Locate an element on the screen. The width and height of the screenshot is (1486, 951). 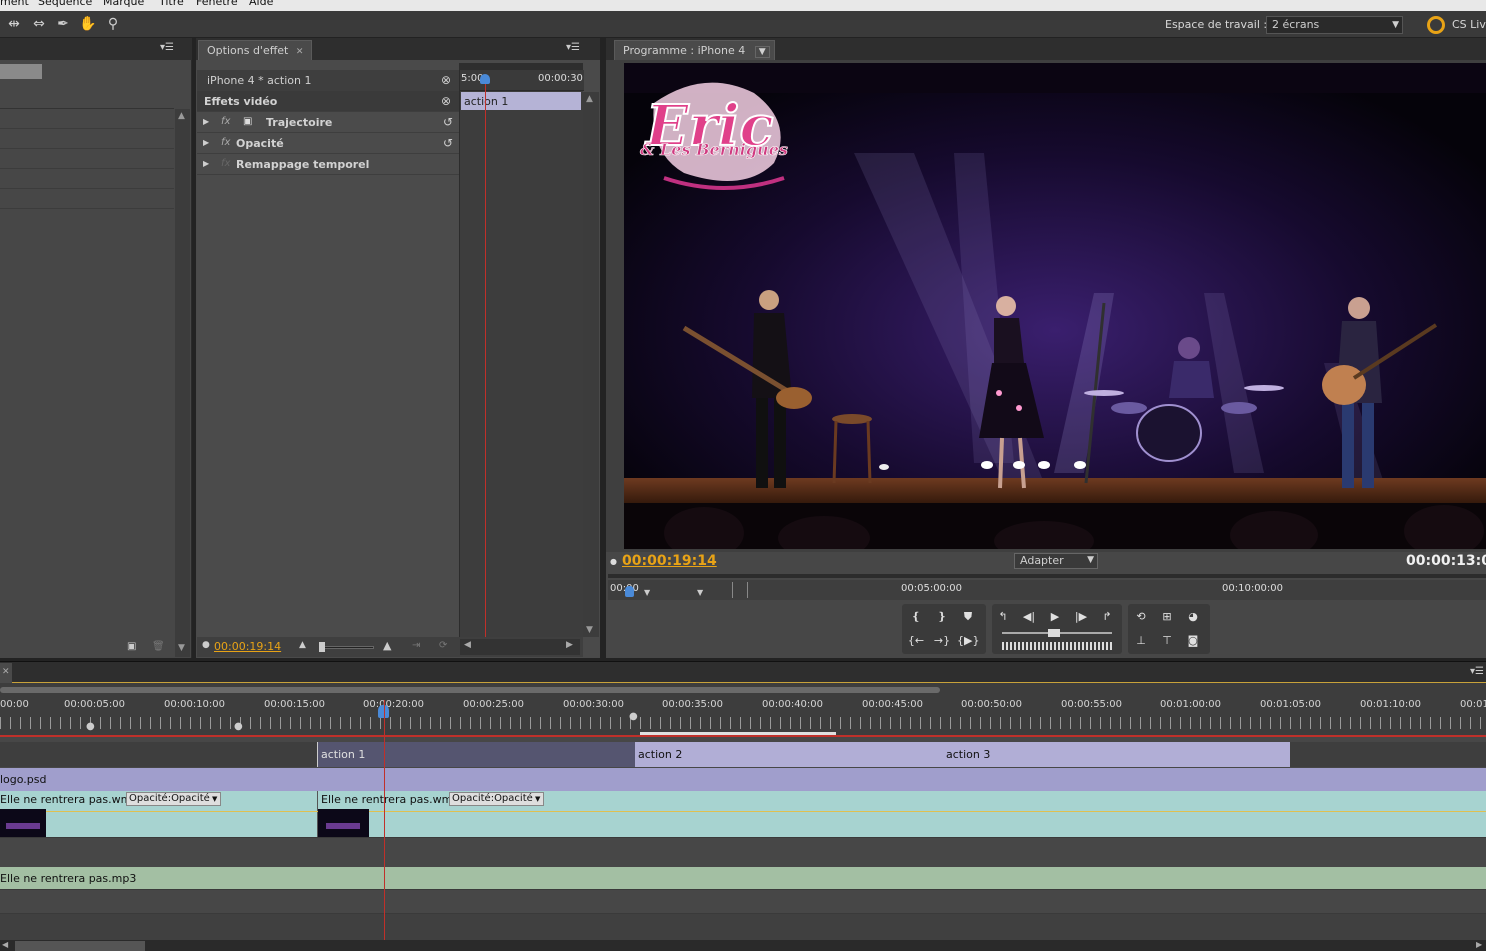
collapse-icon: ⊗ is located at coordinates (446, 101).